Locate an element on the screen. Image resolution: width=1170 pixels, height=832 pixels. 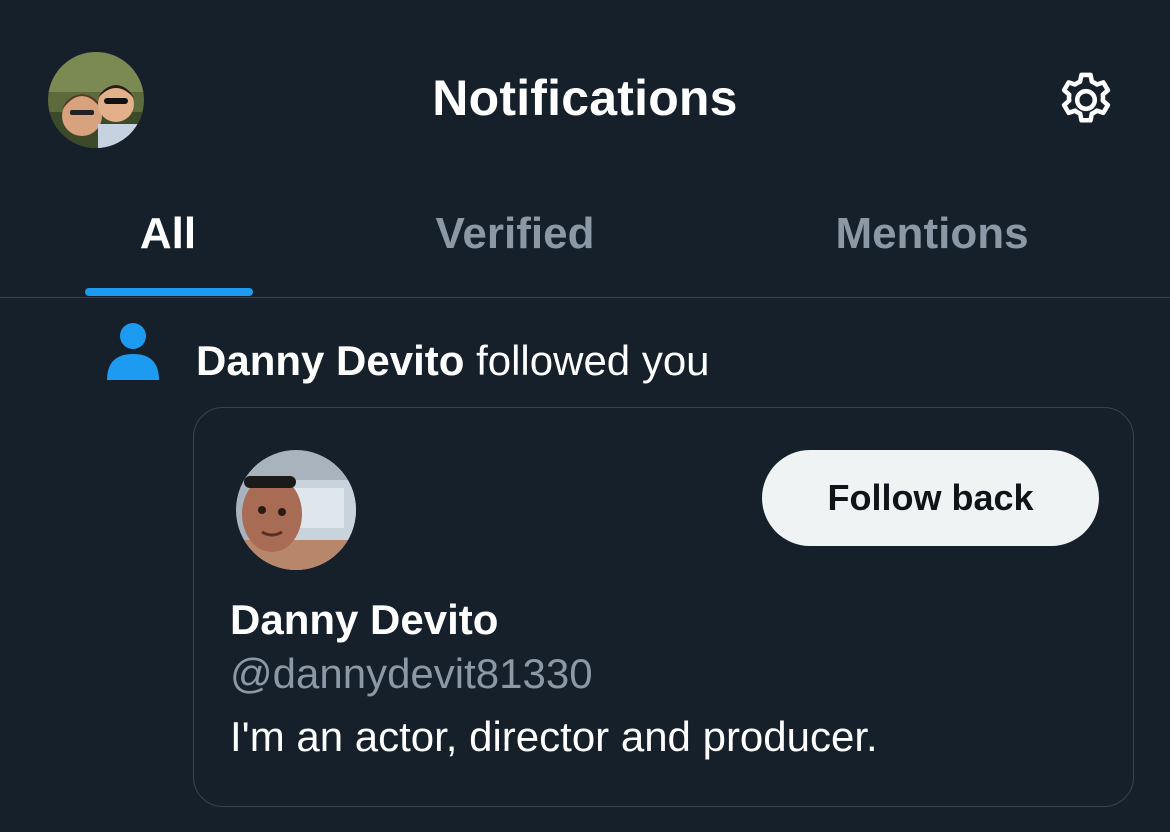
tab-all: All is located at coordinates (168, 234).